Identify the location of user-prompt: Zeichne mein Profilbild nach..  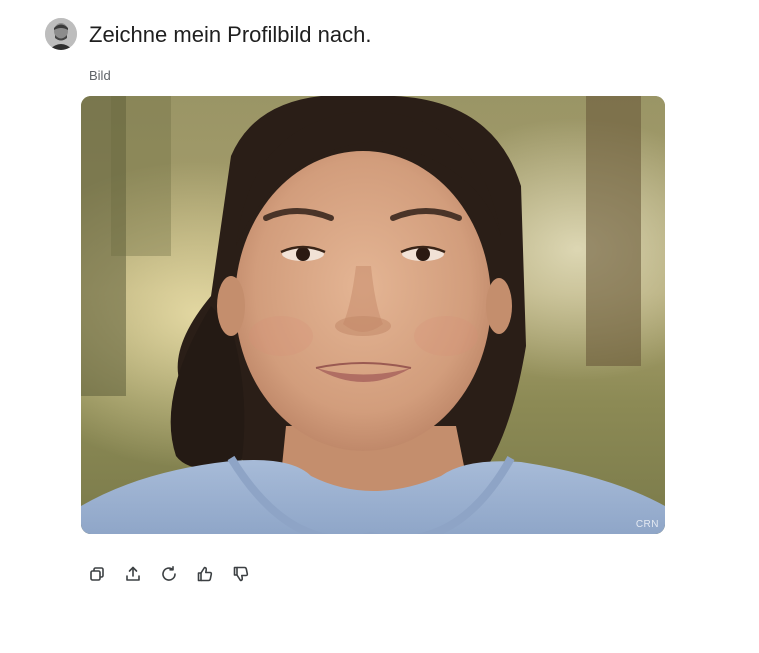
(230, 34).